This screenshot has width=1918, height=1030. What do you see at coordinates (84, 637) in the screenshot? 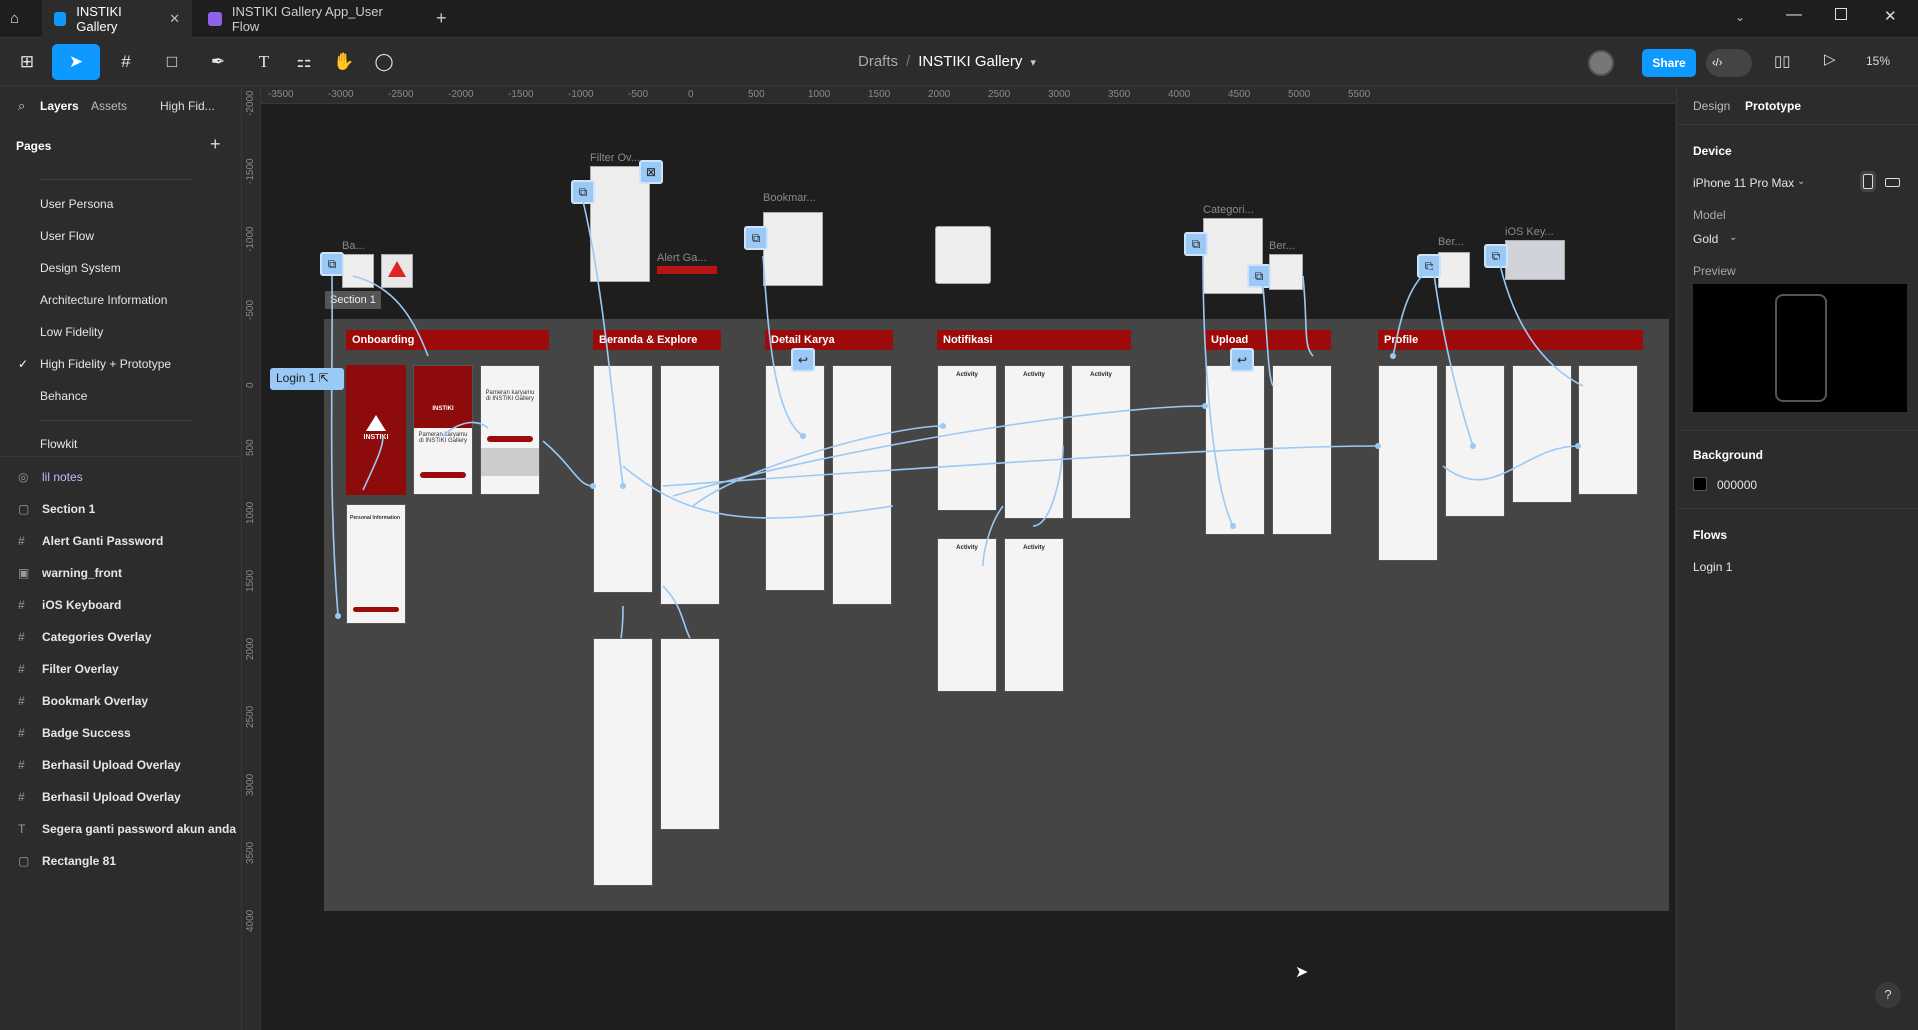
I see `layer-item: # Categories Overlay` at bounding box center [84, 637].